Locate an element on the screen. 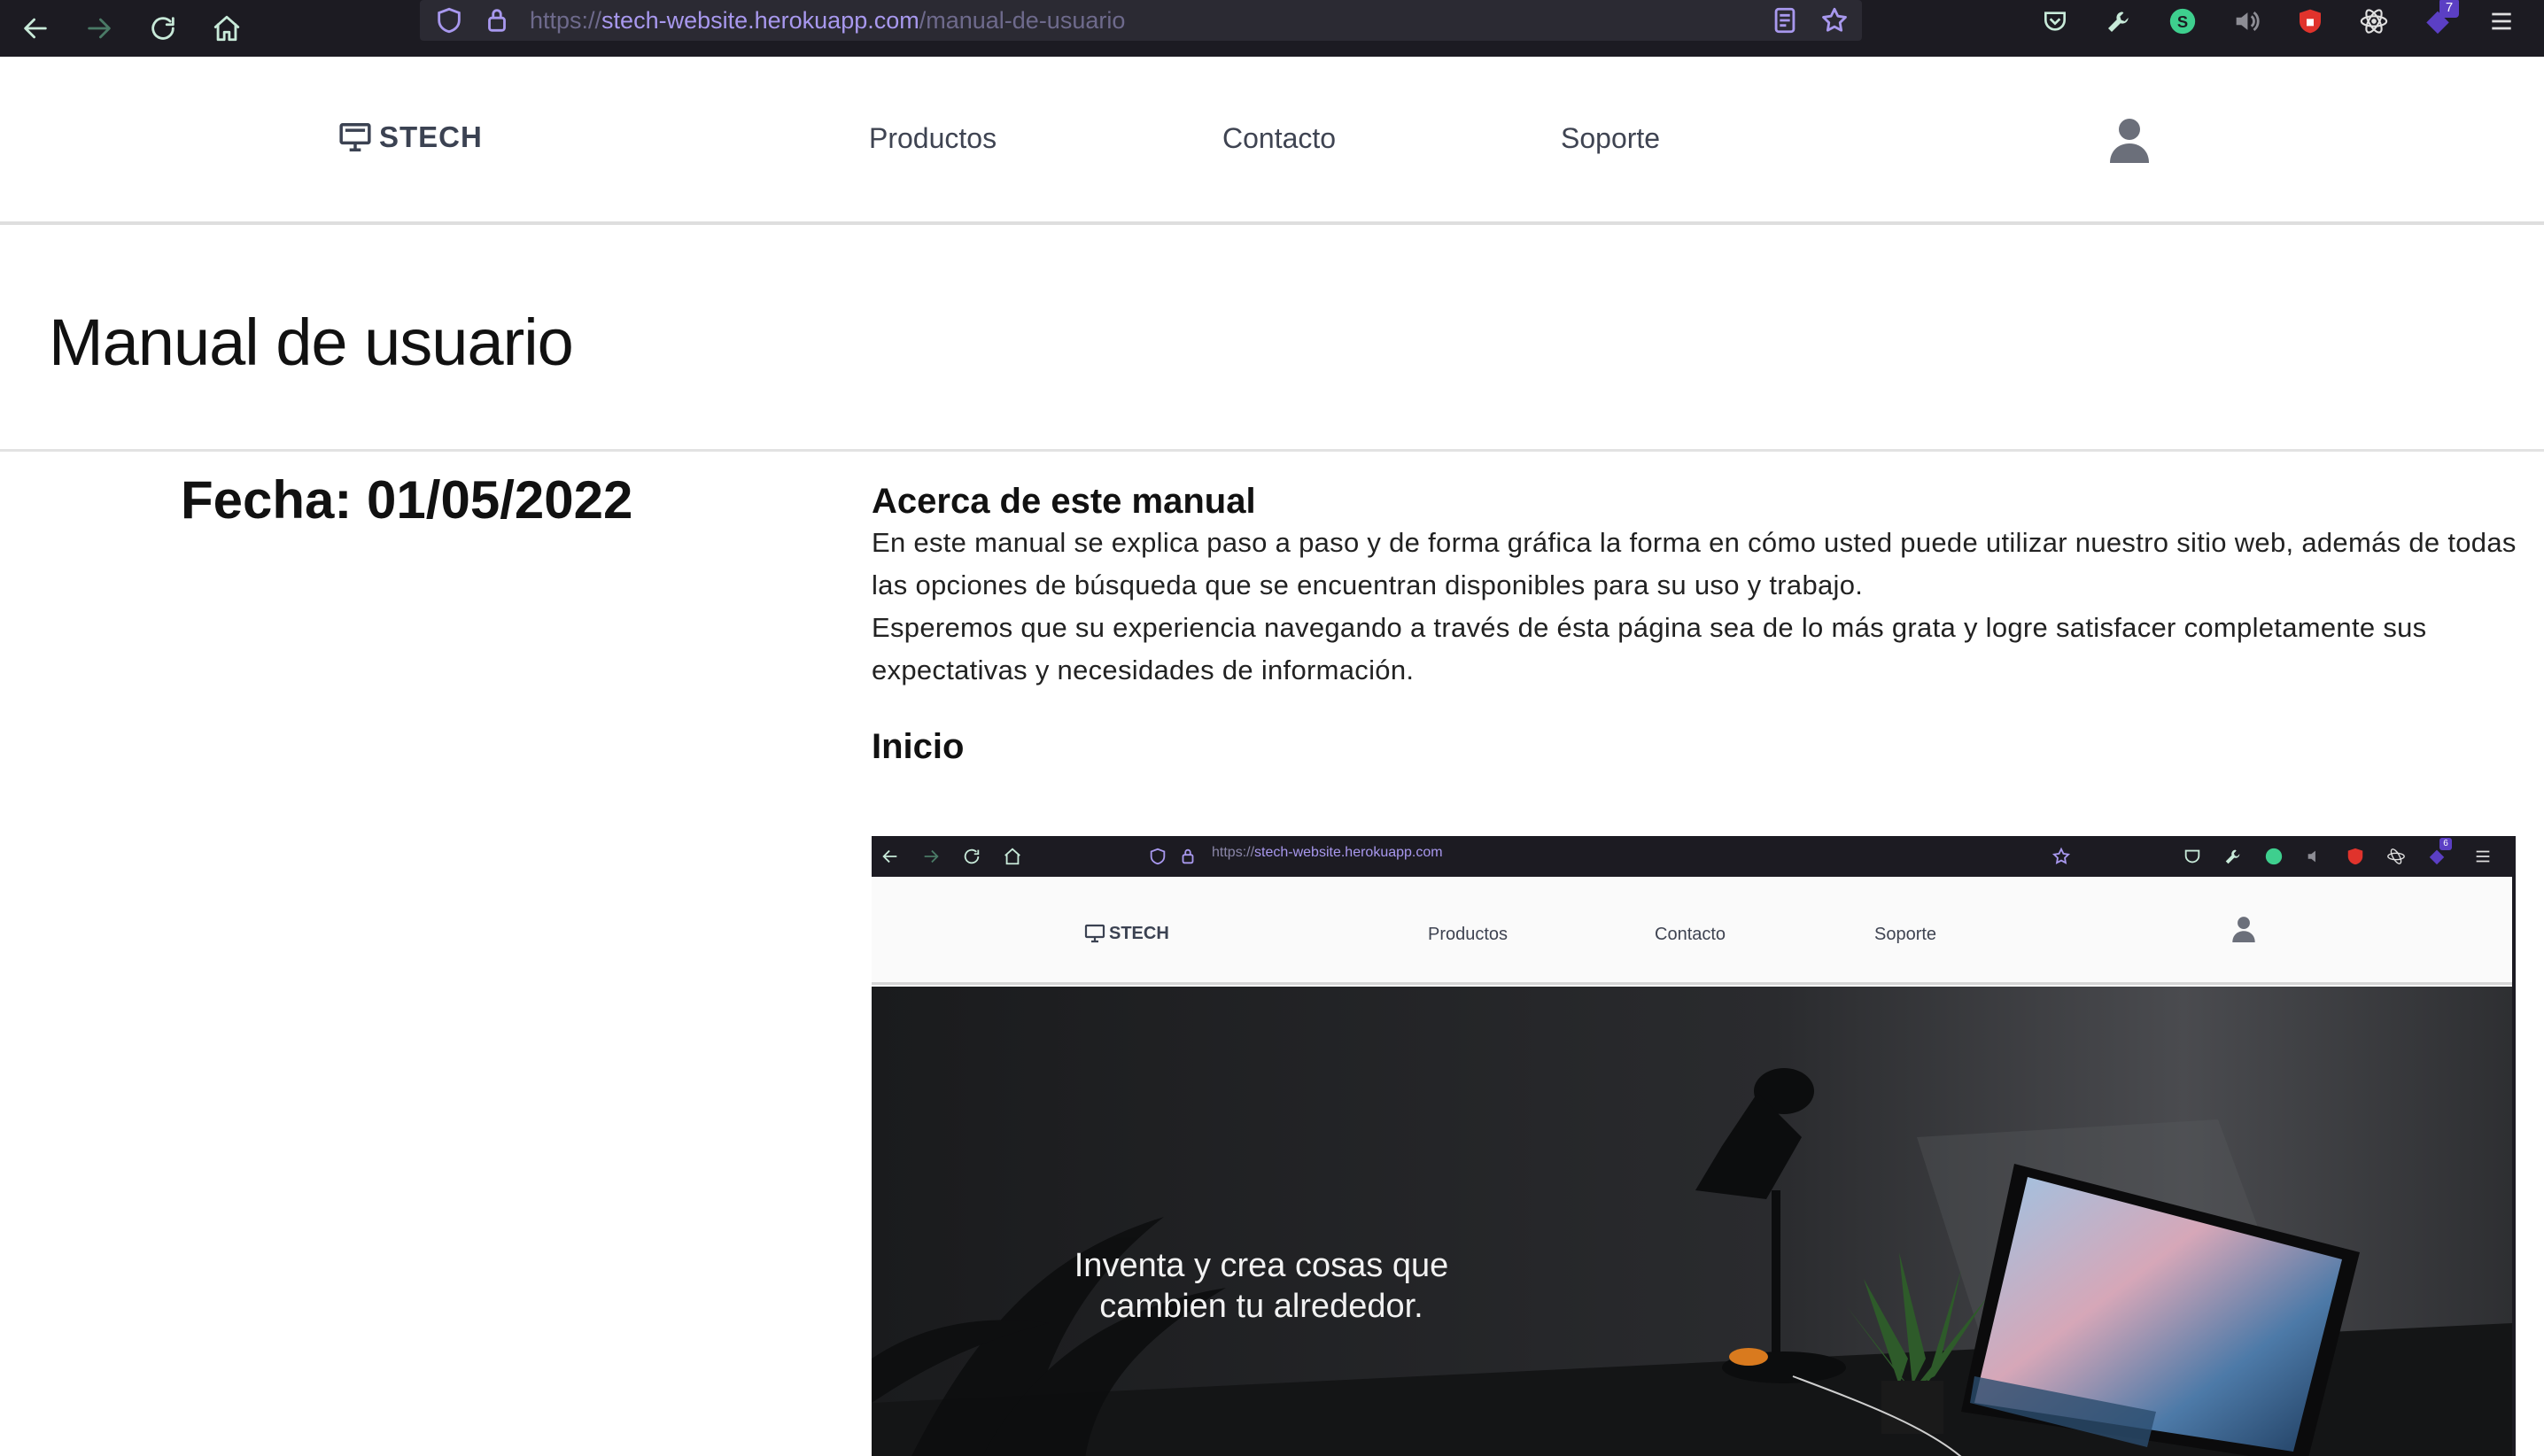  inicio-title: Inicio is located at coordinates (918, 746).